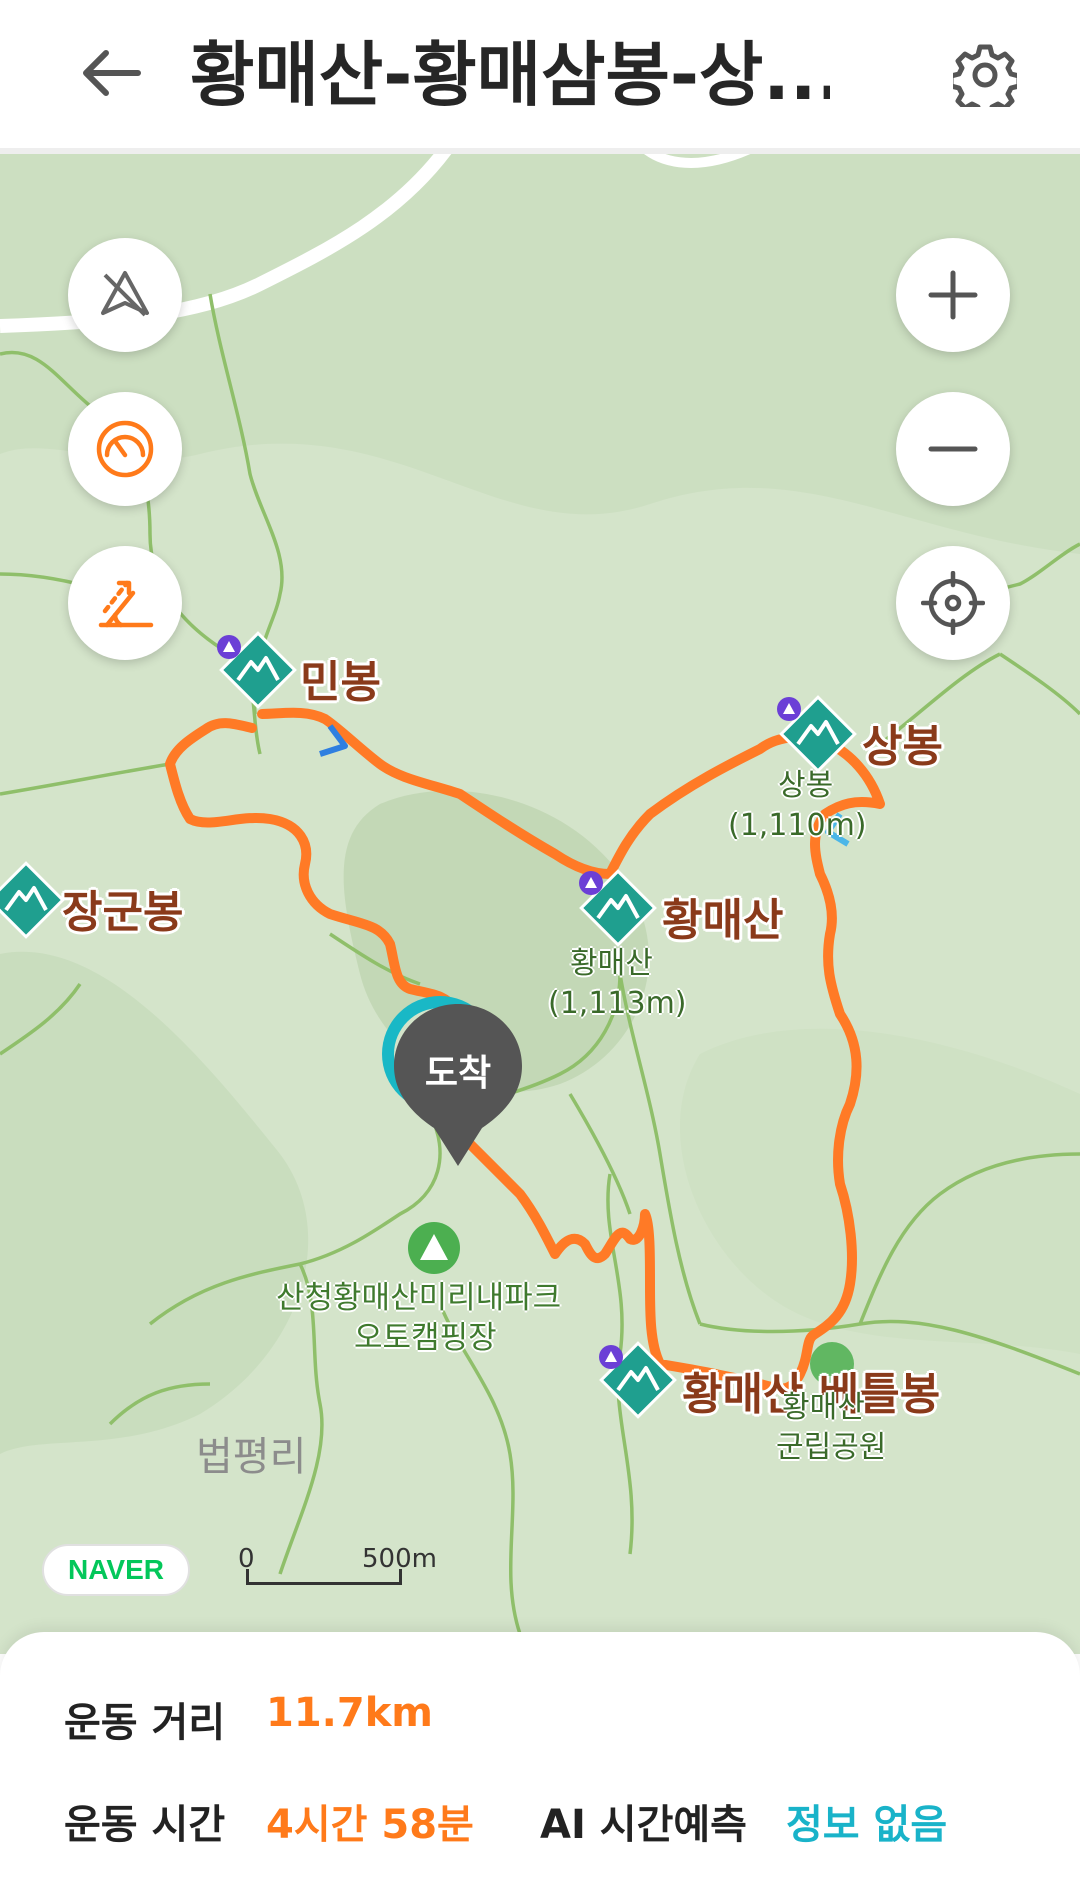  What do you see at coordinates (823, 1407) in the screenshot?
I see `park-label-line1: 황매산` at bounding box center [823, 1407].